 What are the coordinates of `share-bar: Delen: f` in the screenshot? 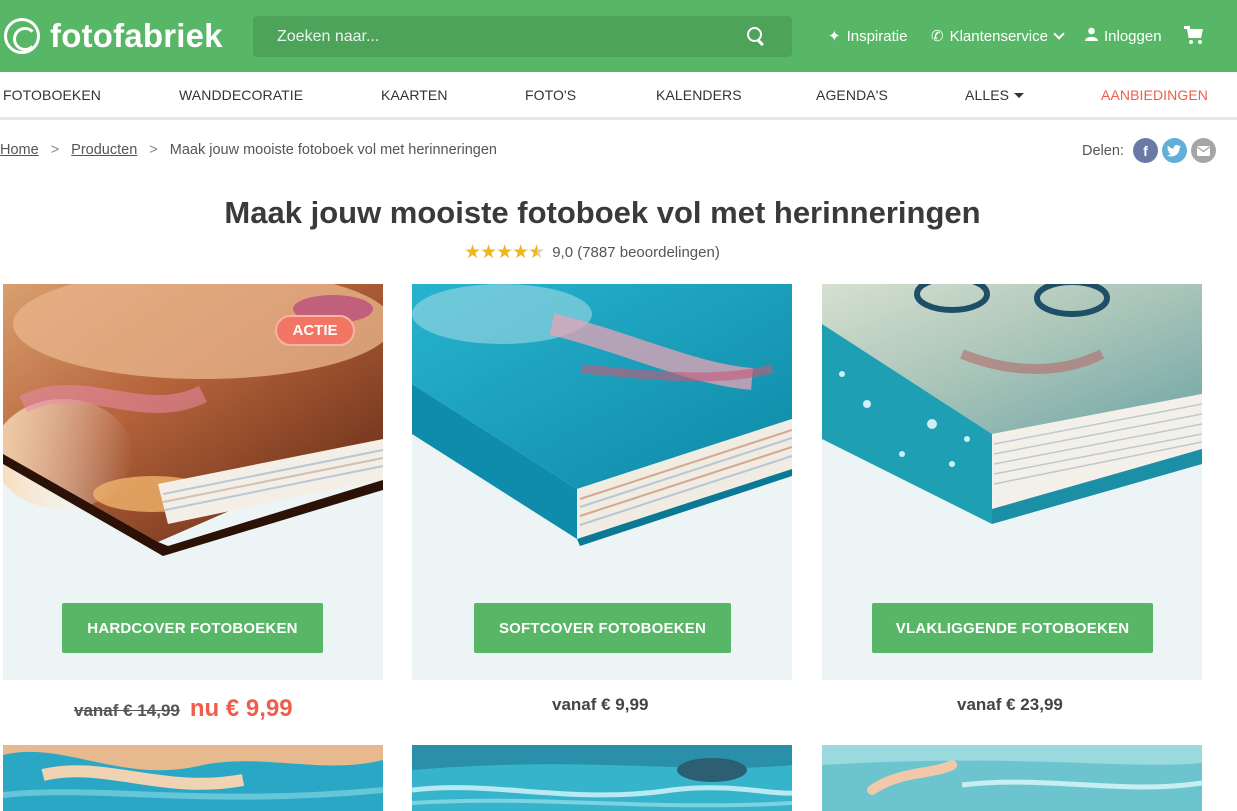 It's located at (1149, 150).